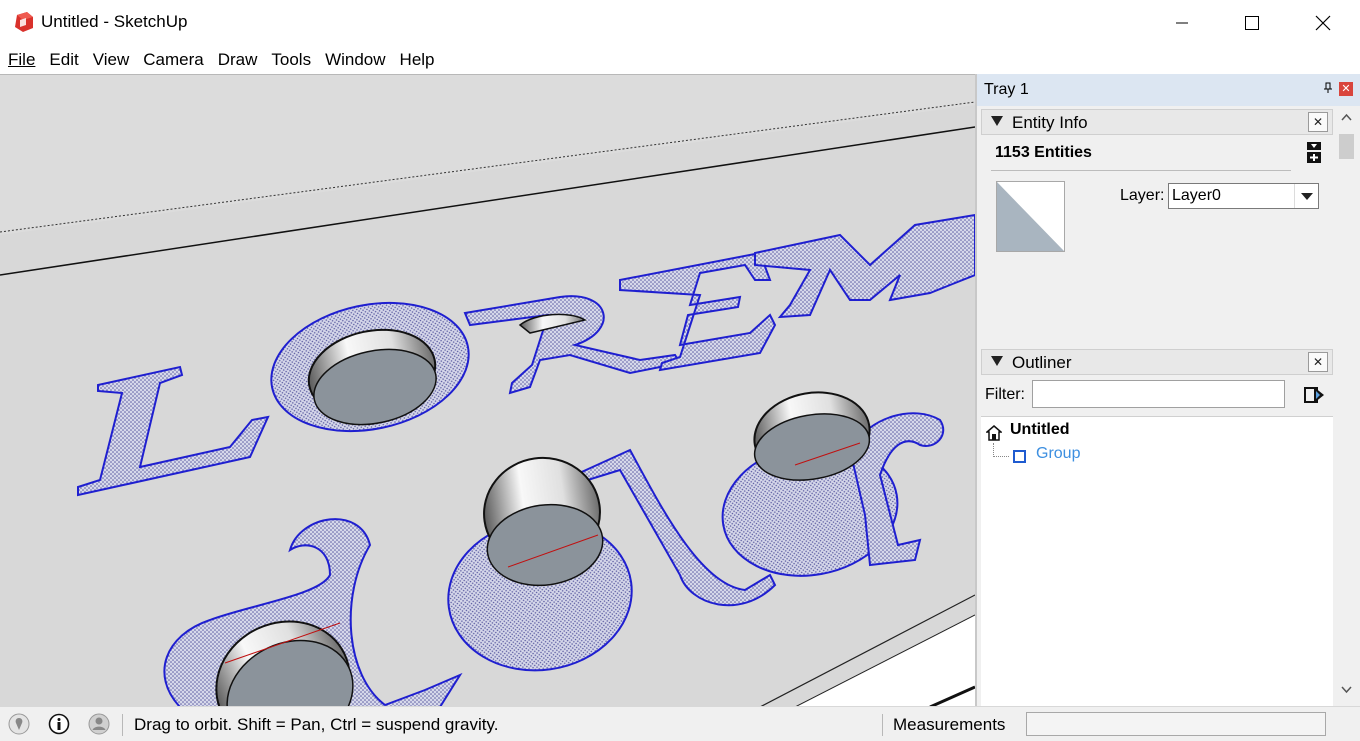 This screenshot has height=741, width=1360. I want to click on scroll-thumb, so click(1346, 146).